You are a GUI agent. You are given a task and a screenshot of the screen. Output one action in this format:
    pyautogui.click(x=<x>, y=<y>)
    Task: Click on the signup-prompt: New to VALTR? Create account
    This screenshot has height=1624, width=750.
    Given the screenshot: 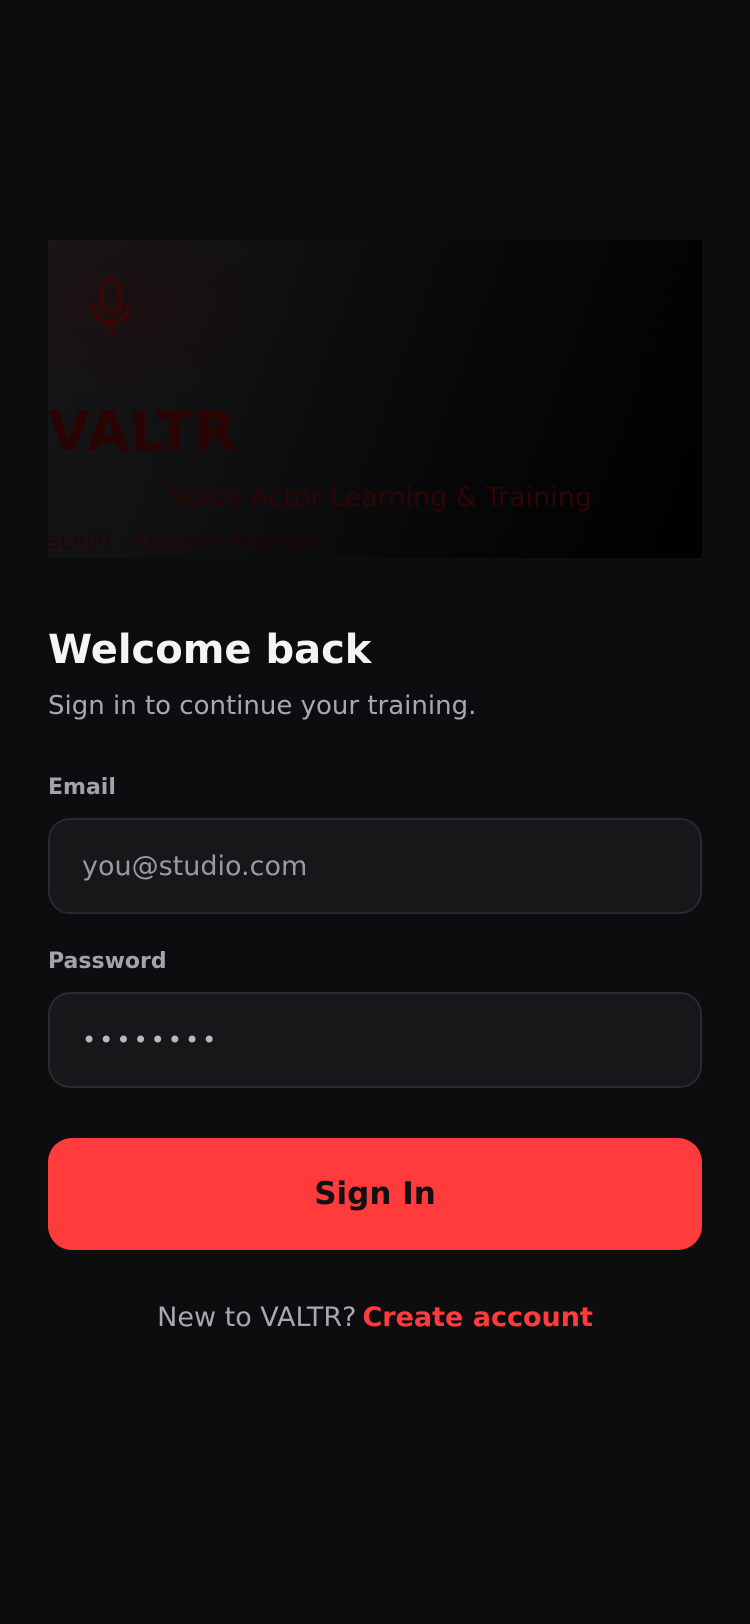 What is the action you would take?
    pyautogui.click(x=375, y=1318)
    